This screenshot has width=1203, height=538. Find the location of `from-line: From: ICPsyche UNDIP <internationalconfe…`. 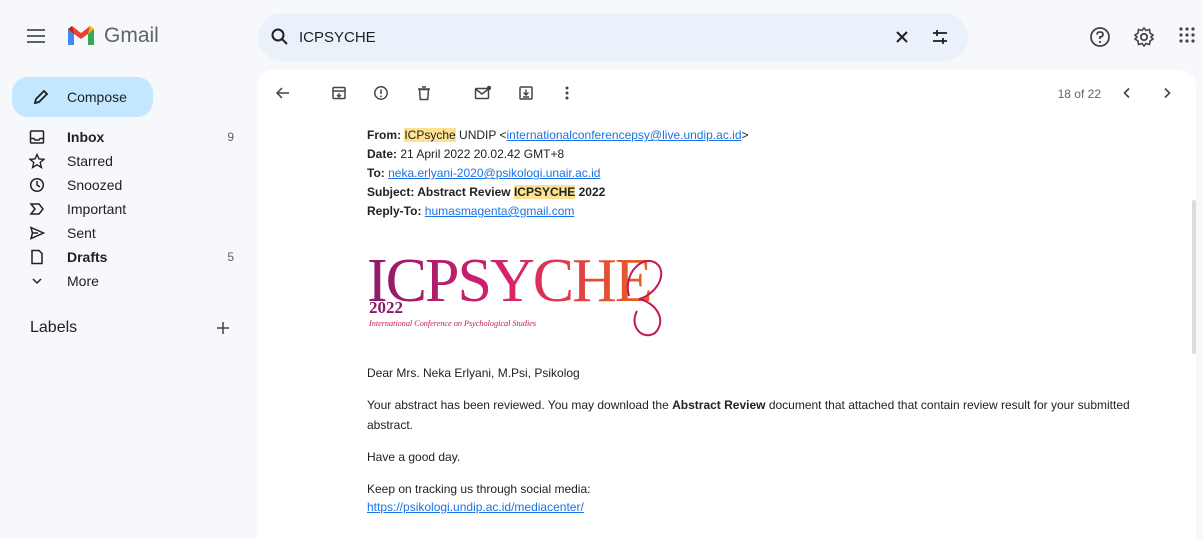

from-line: From: ICPsyche UNDIP <internationalconfe… is located at coordinates (762, 135).